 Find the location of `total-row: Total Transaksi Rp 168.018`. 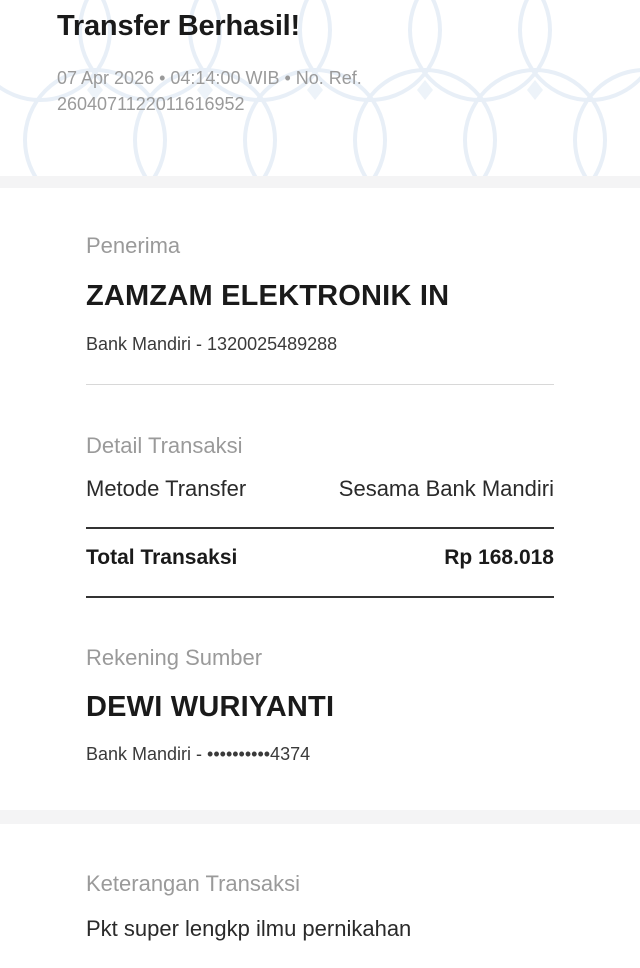

total-row: Total Transaksi Rp 168.018 is located at coordinates (320, 558).